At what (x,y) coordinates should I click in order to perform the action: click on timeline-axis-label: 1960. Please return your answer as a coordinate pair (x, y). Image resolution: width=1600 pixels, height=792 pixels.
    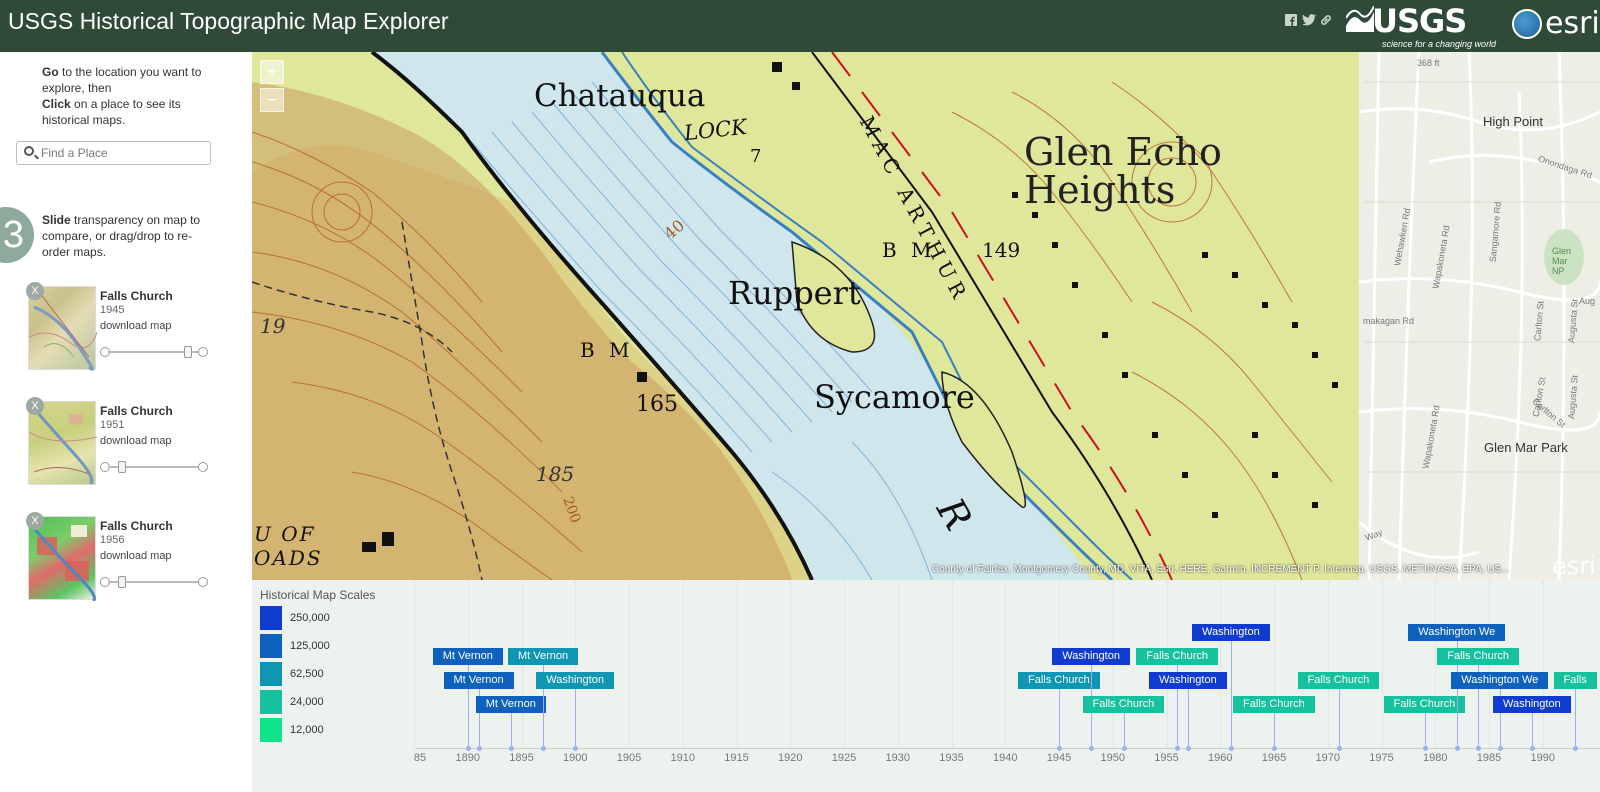
    Looking at the image, I should click on (1220, 758).